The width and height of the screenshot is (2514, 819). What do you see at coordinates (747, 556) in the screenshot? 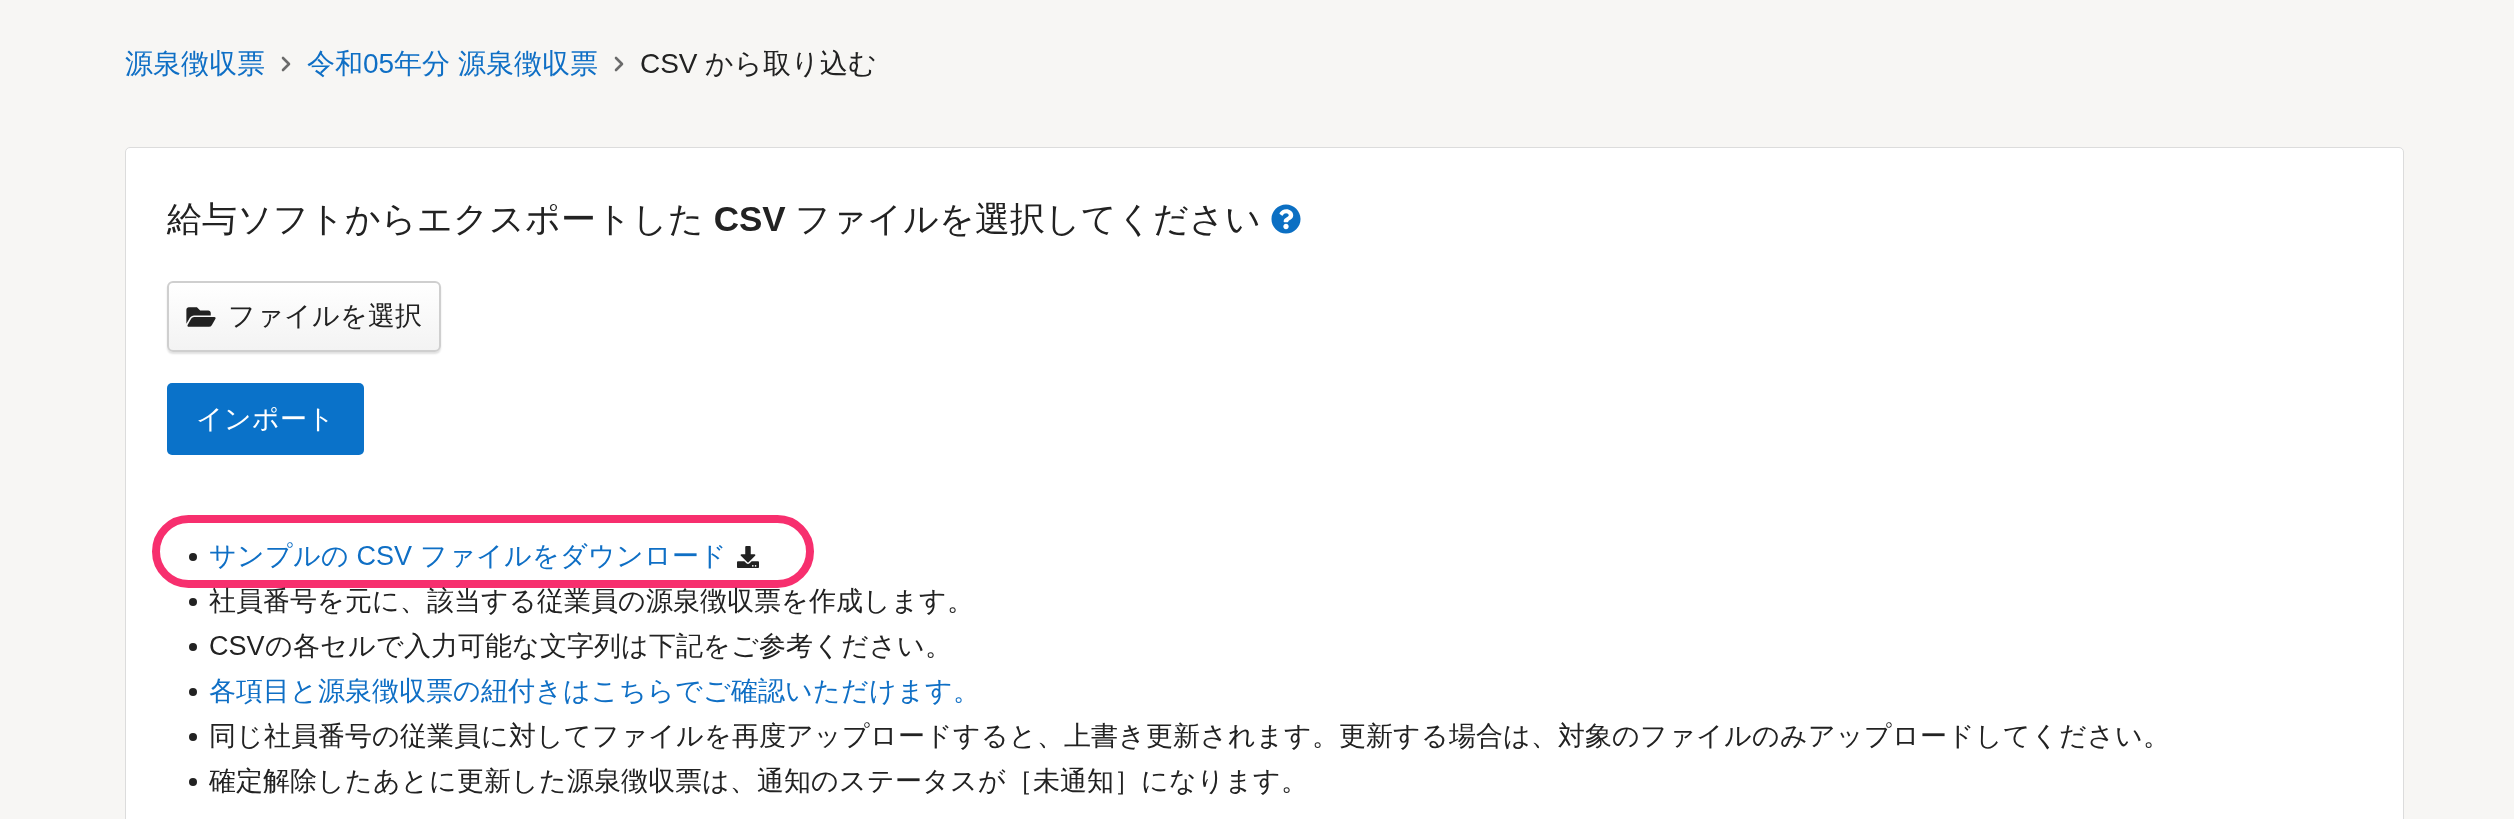
I see `download-icon` at bounding box center [747, 556].